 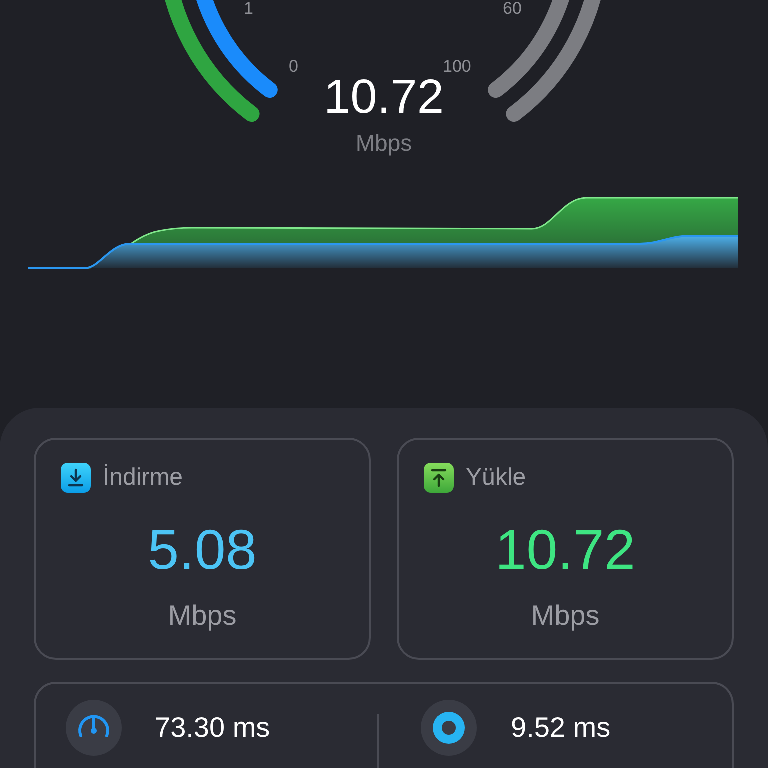 What do you see at coordinates (561, 728) in the screenshot?
I see `latency-value: 9.52 ms` at bounding box center [561, 728].